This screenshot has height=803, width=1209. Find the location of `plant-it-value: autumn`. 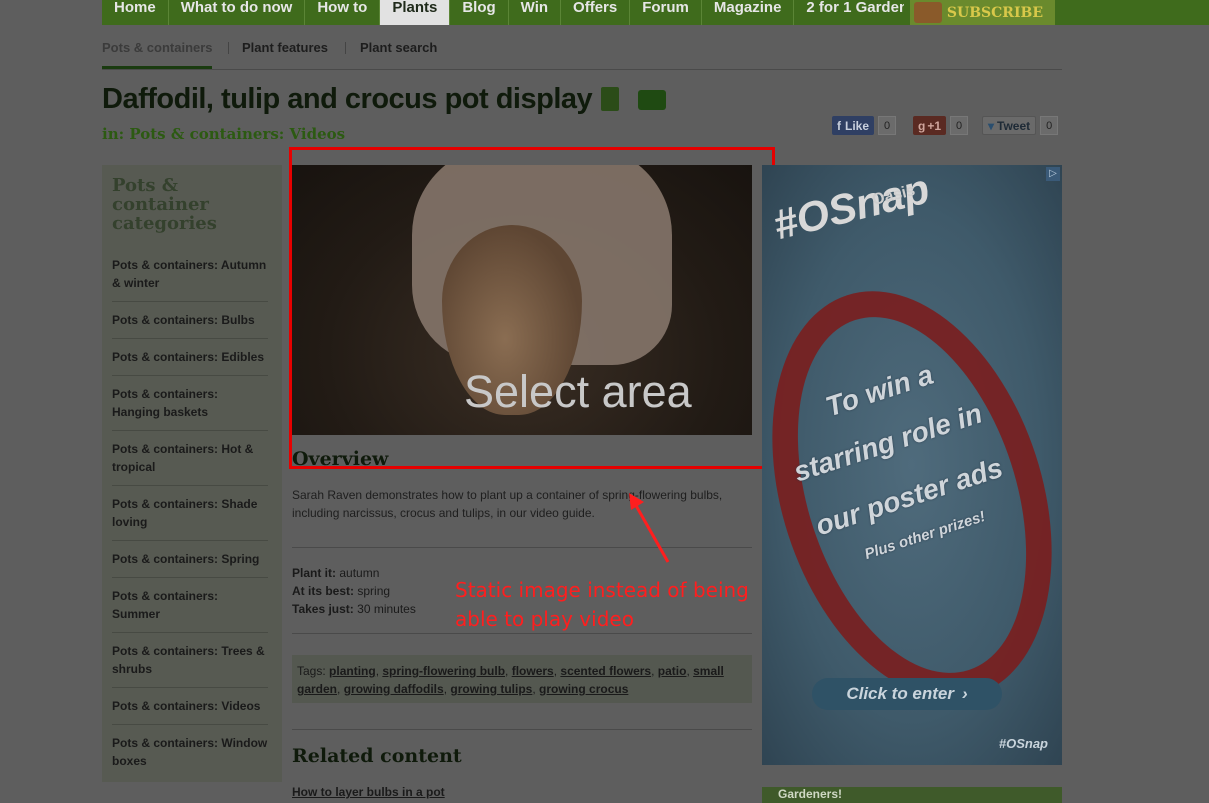

plant-it-value: autumn is located at coordinates (359, 573).